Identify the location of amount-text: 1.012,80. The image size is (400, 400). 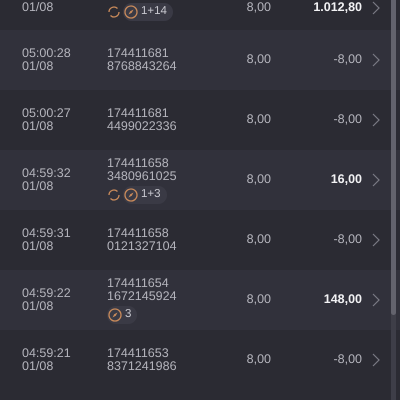
(337, 7).